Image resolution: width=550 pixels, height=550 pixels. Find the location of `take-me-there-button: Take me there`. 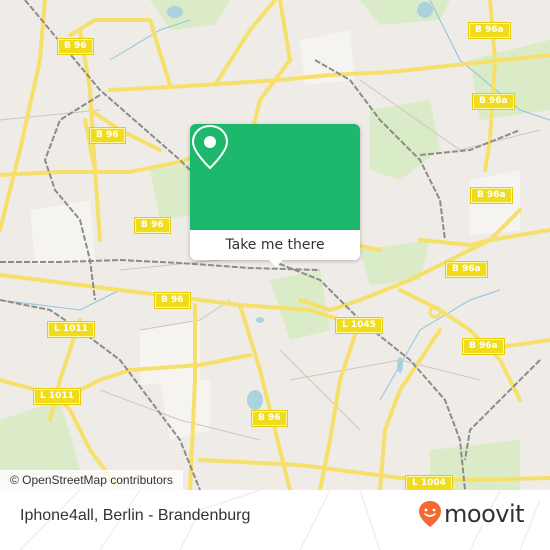

take-me-there-button: Take me there is located at coordinates (275, 245).